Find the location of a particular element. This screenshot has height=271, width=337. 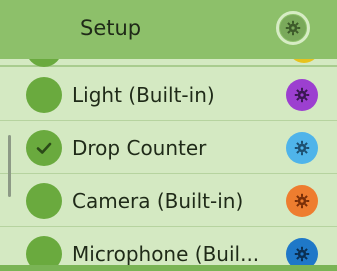

settings-button is located at coordinates (293, 28).